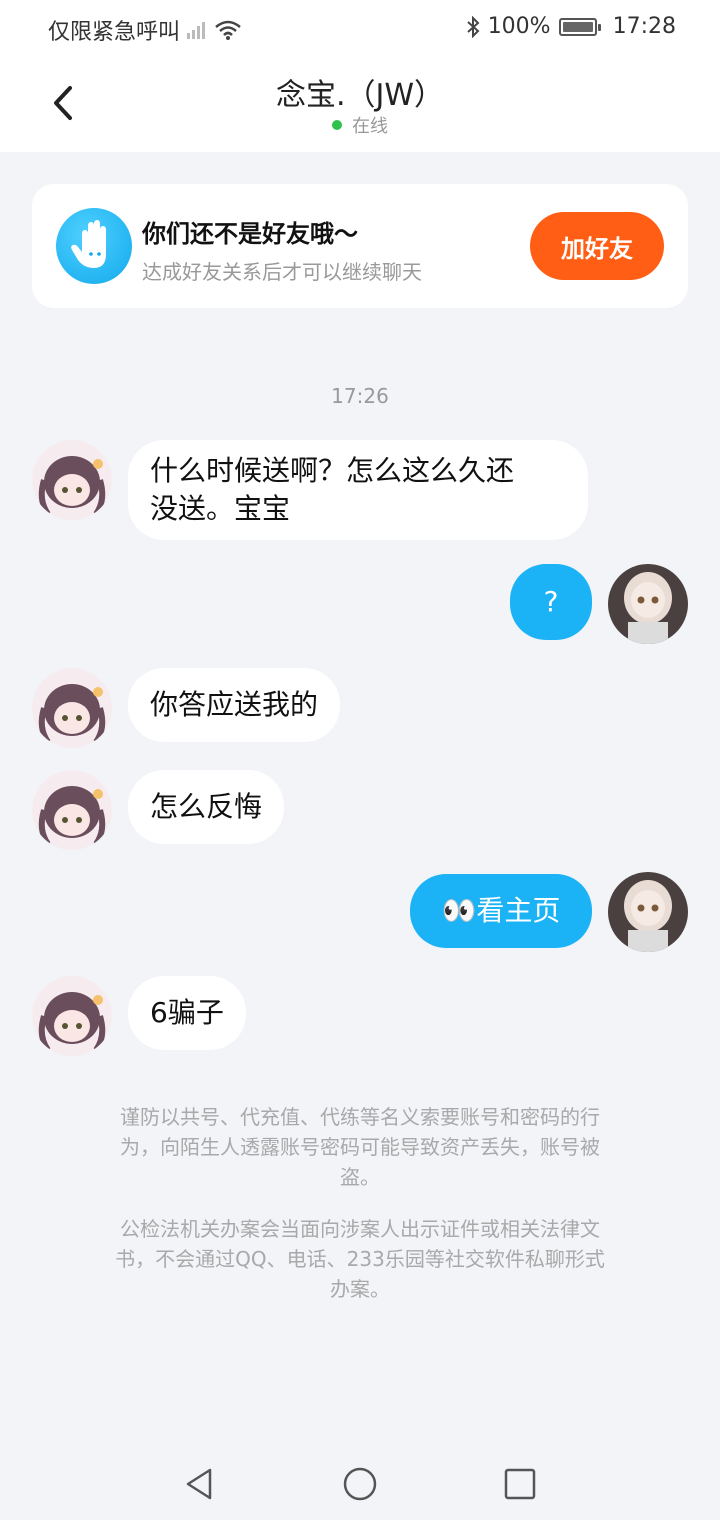 The height and width of the screenshot is (1520, 720). What do you see at coordinates (200, 1484) in the screenshot?
I see `back-triangle-icon` at bounding box center [200, 1484].